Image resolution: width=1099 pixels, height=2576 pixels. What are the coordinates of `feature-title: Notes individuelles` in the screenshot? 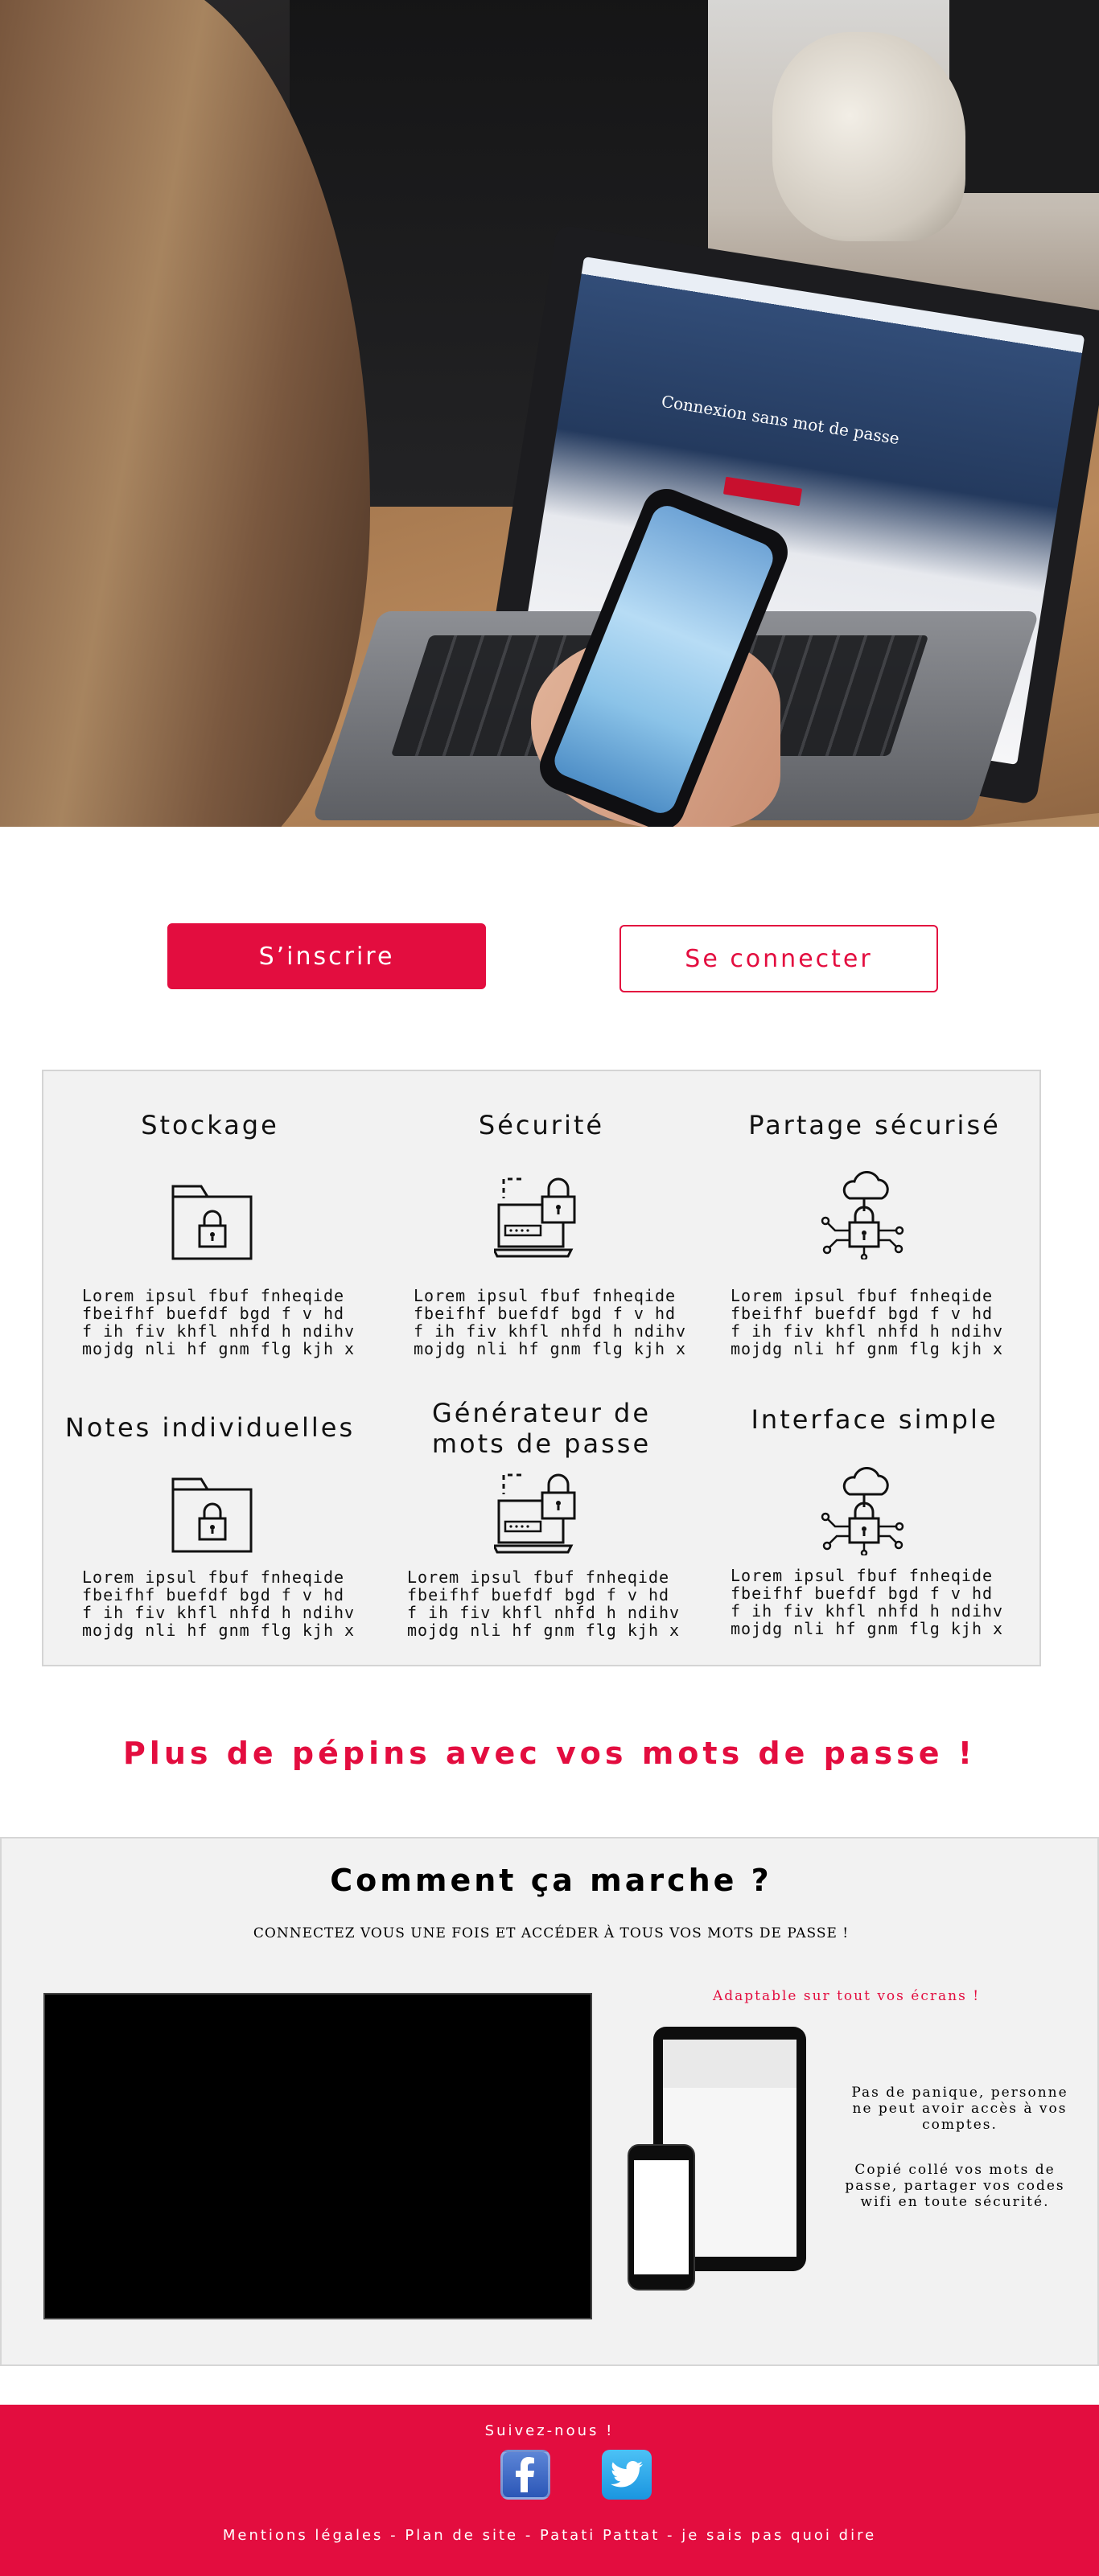 It's located at (210, 1427).